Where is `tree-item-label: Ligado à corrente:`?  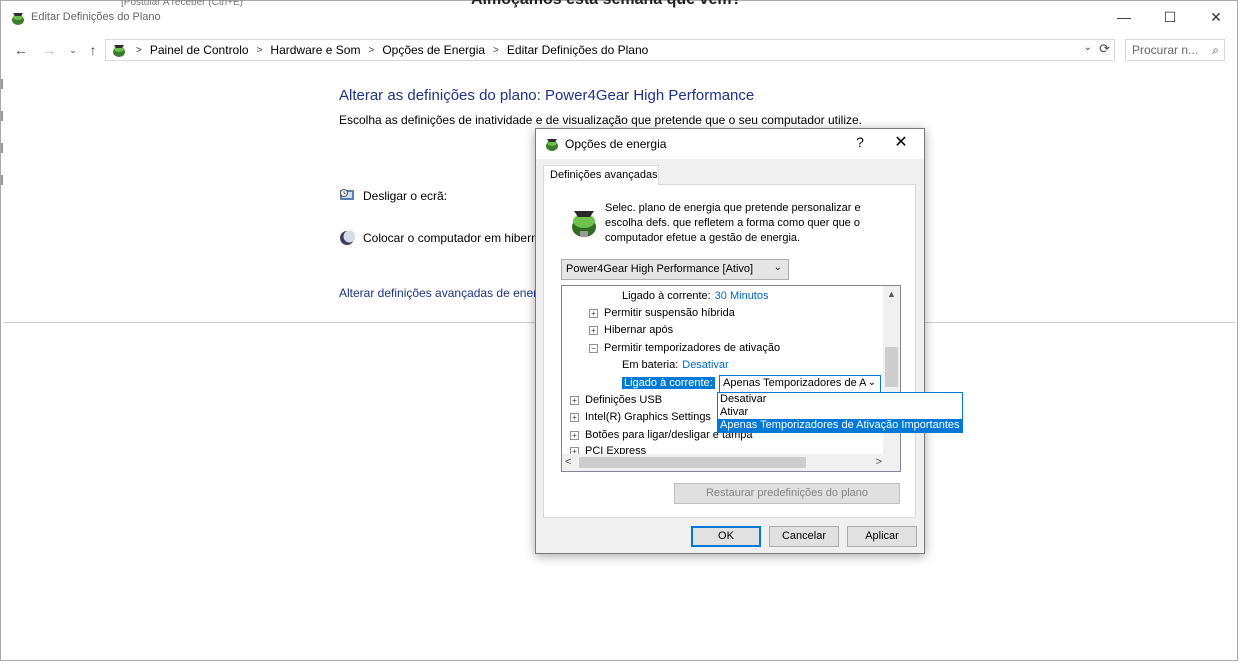
tree-item-label: Ligado à corrente: is located at coordinates (666, 296).